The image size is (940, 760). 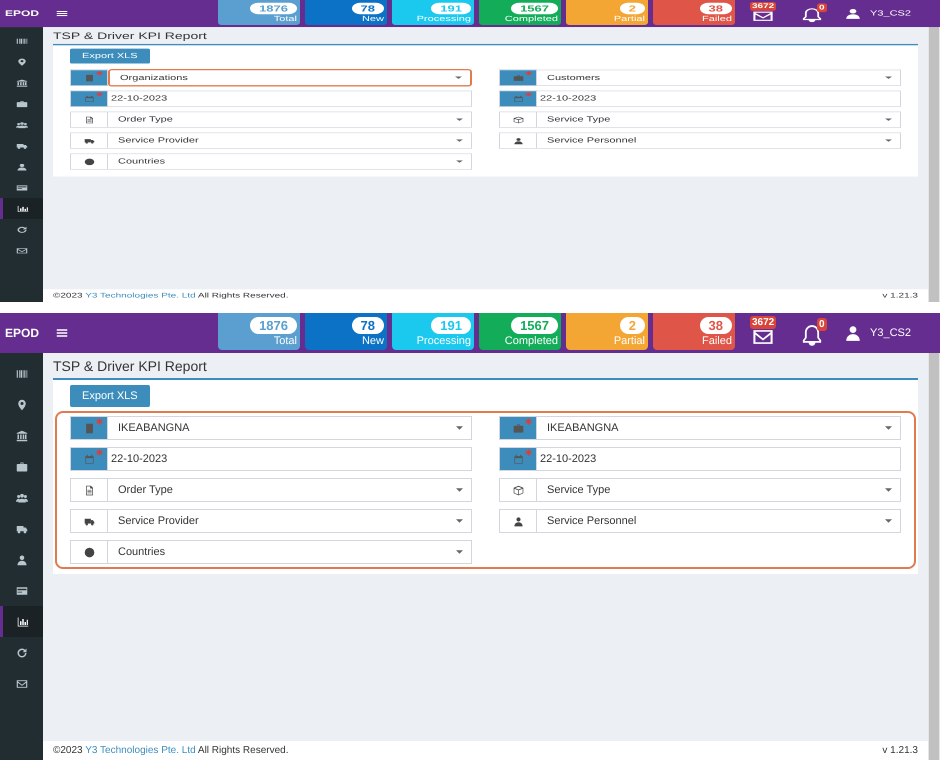 I want to click on dropdown-field: Countries, so click(x=290, y=552).